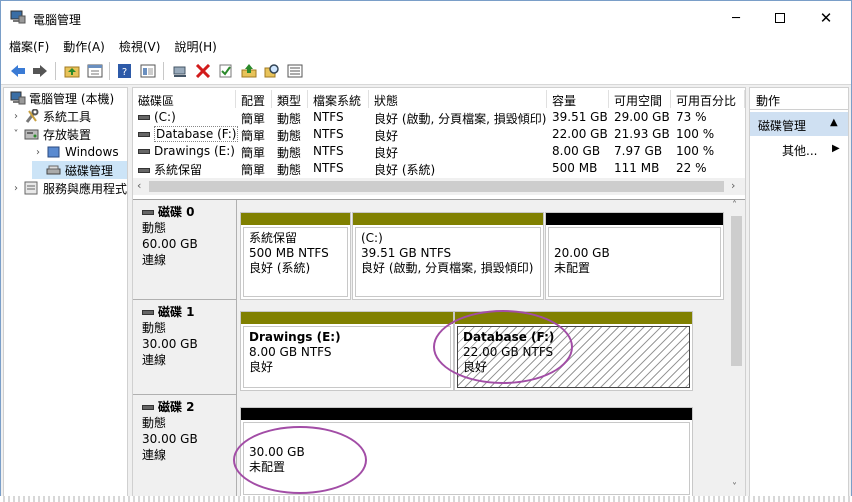 The width and height of the screenshot is (852, 502). I want to click on tree-item-storage: ˅ 存放裝置, so click(51, 134).